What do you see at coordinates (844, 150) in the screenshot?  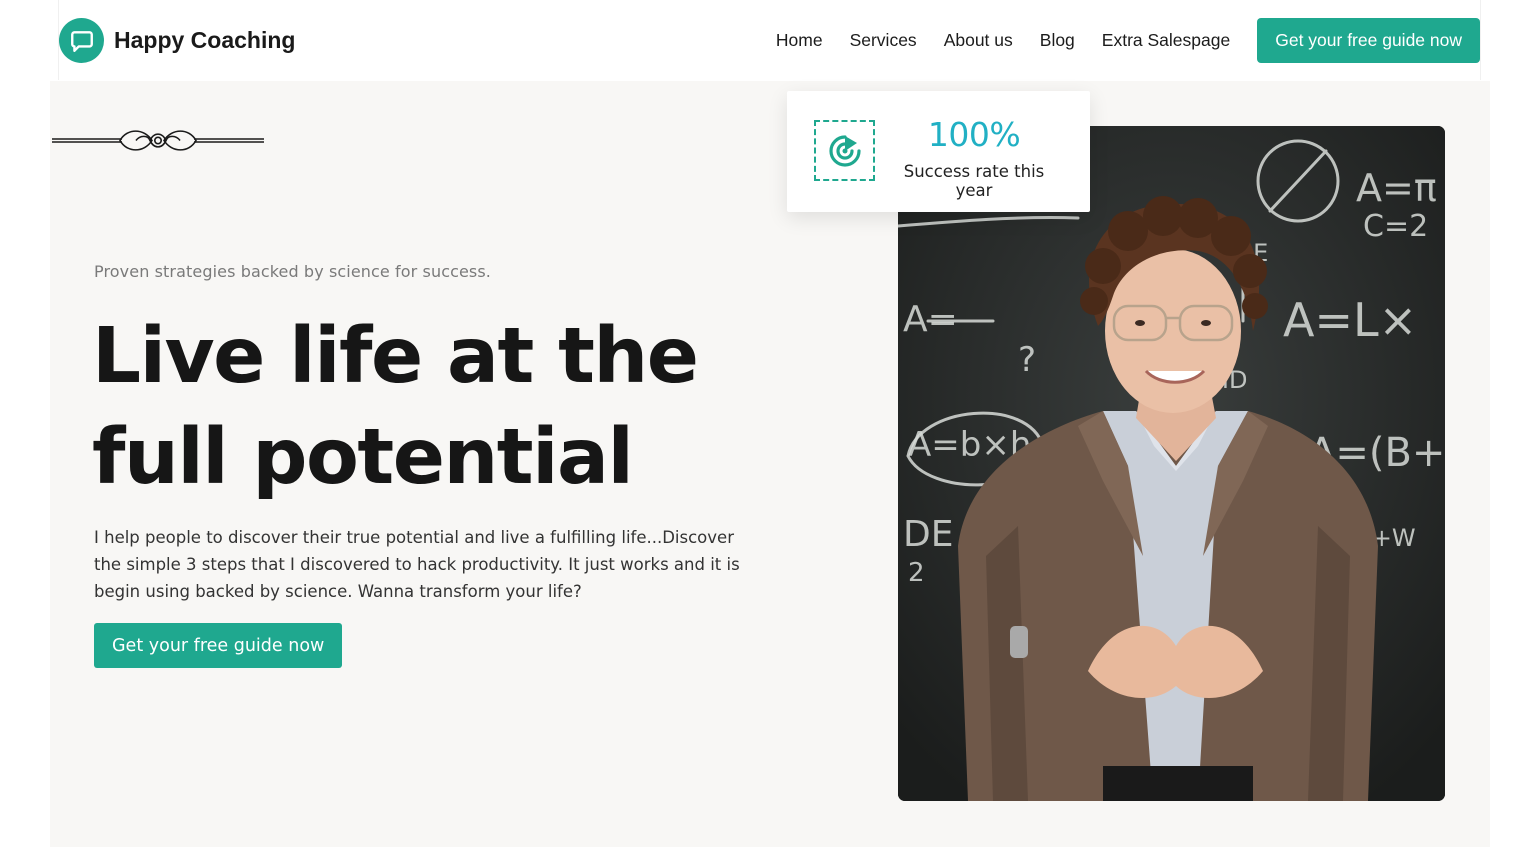 I see `target-icon` at bounding box center [844, 150].